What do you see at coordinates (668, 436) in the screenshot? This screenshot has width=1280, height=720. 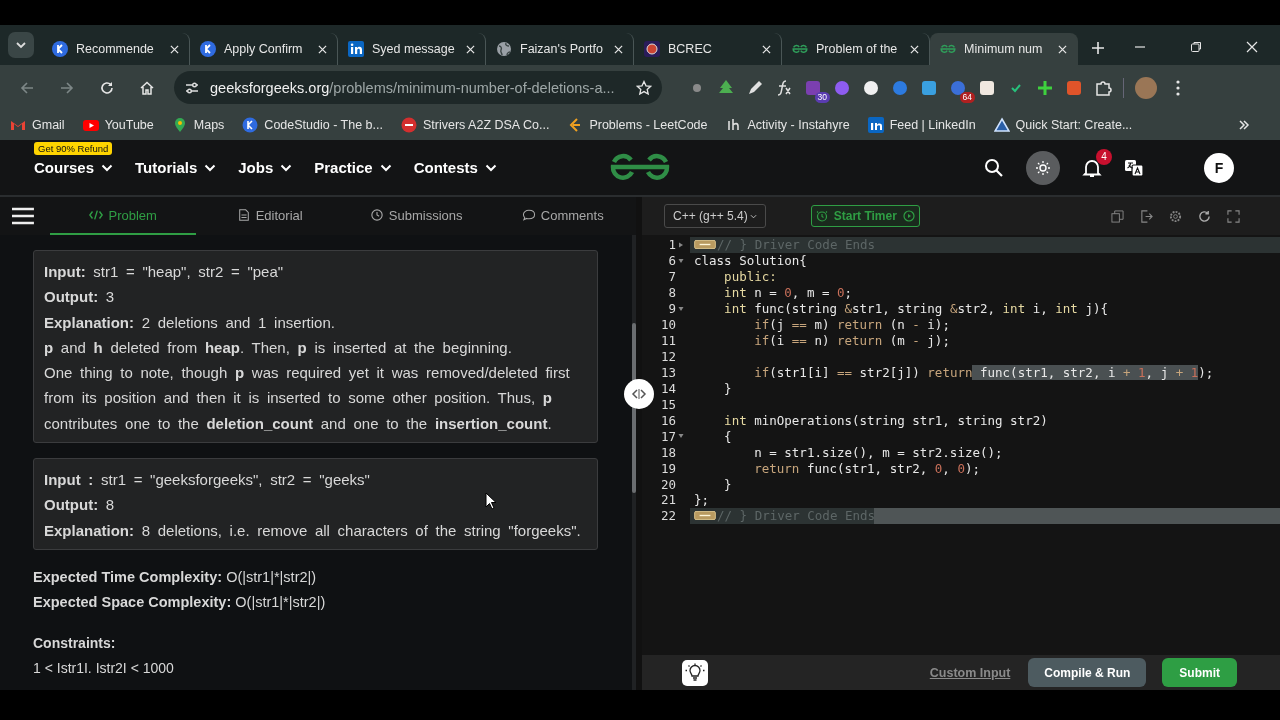 I see `line-number: 17` at bounding box center [668, 436].